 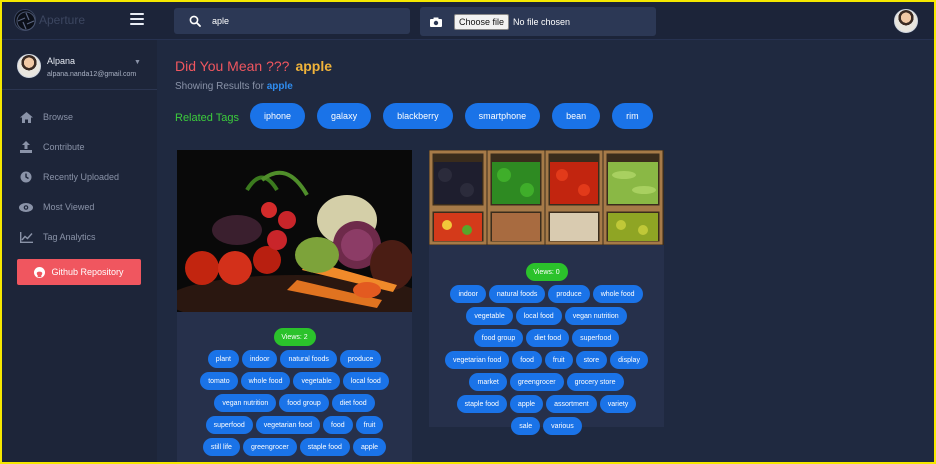 What do you see at coordinates (92, 74) in the screenshot?
I see `user-email: alpana.nanda12@gmail.com` at bounding box center [92, 74].